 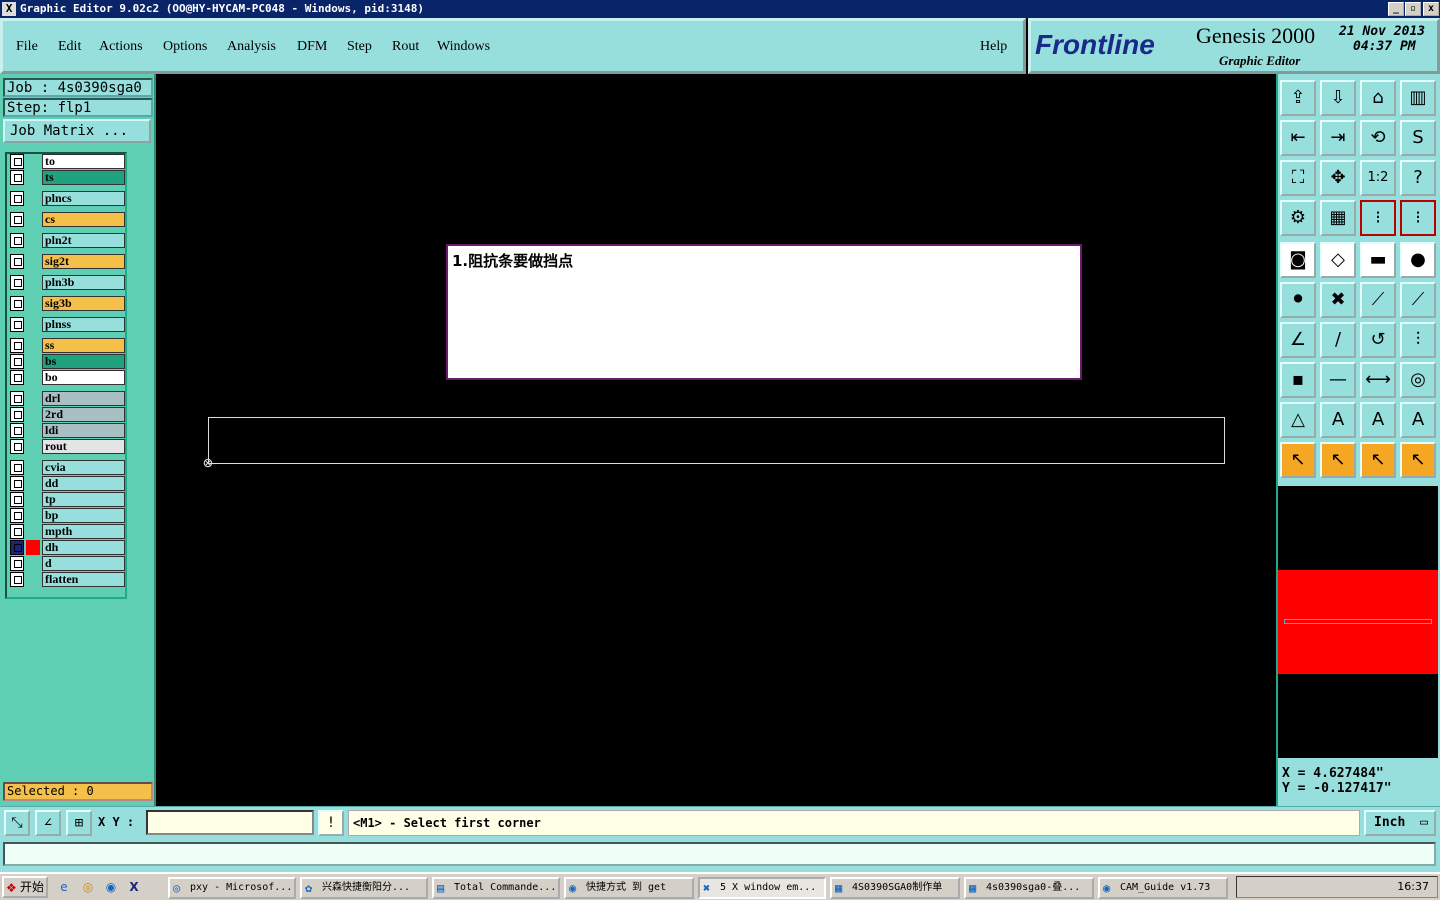 What do you see at coordinates (1298, 460) in the screenshot?
I see `select-icon: ↖` at bounding box center [1298, 460].